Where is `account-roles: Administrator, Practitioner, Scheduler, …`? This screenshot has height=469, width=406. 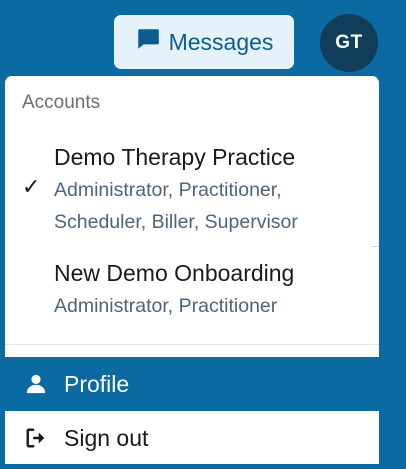
account-roles: Administrator, Practitioner, Scheduler, … is located at coordinates (214, 206).